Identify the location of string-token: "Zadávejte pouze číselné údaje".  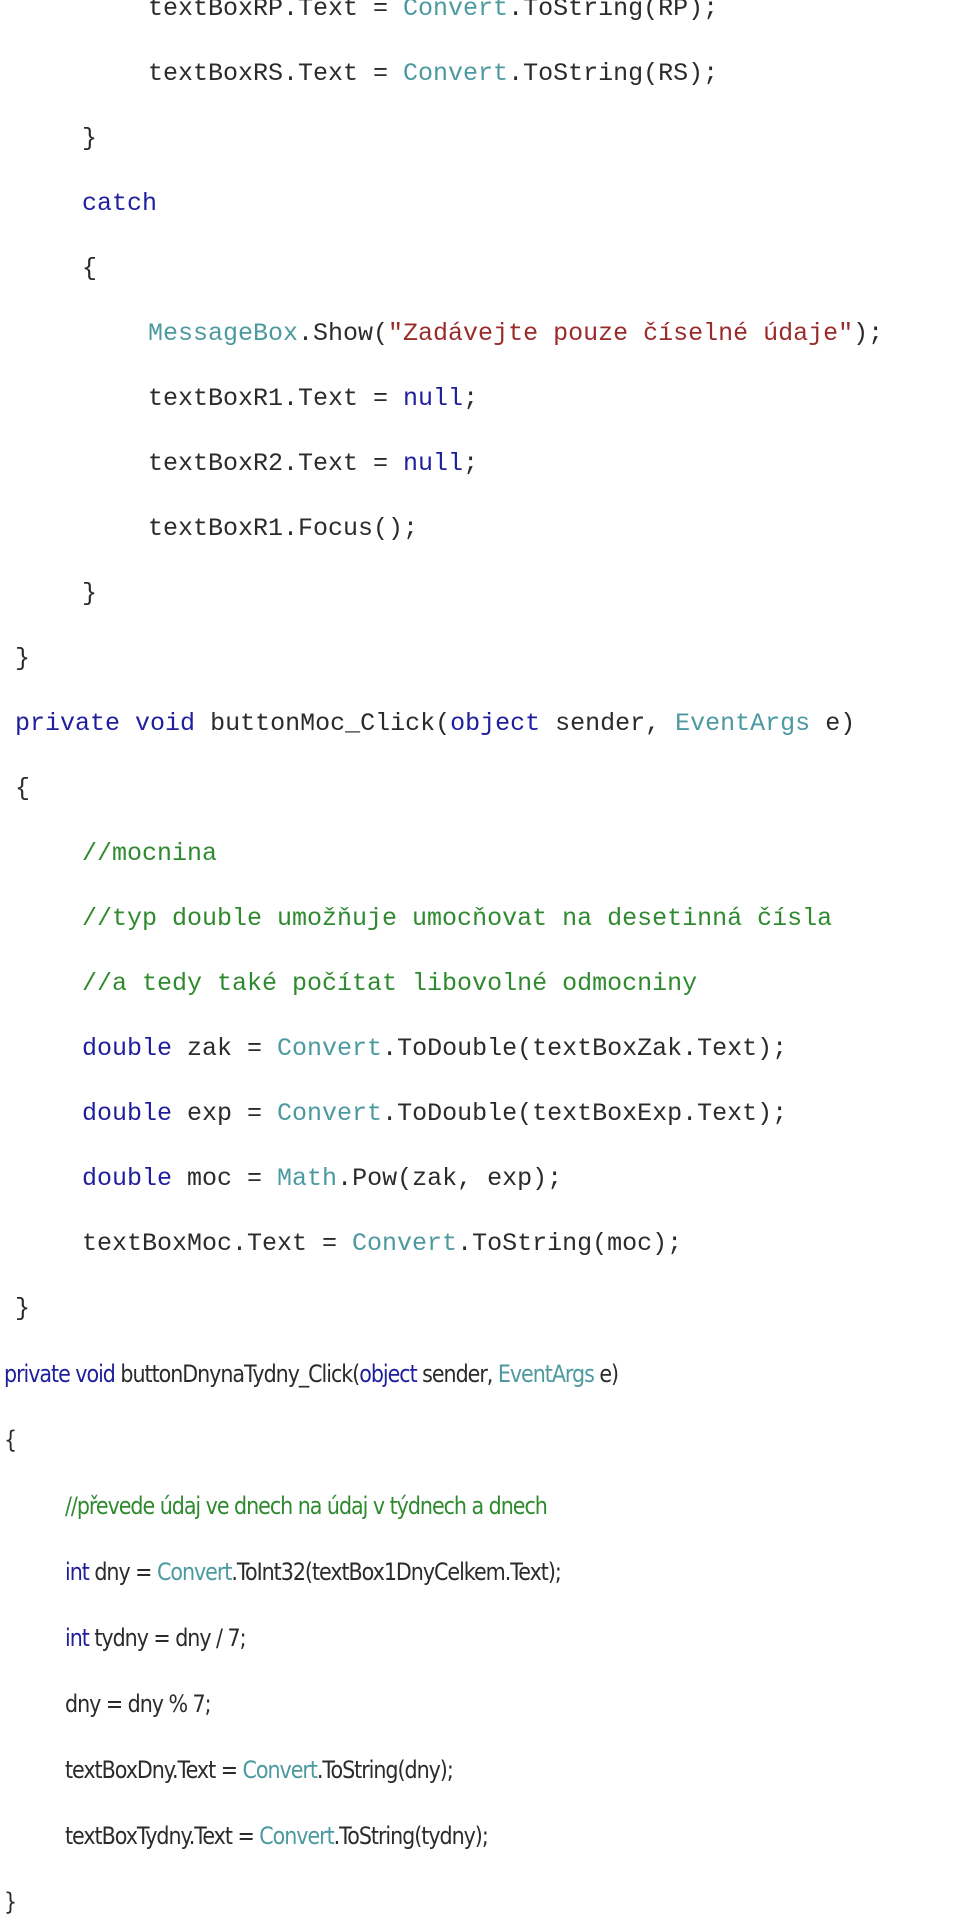
(621, 333).